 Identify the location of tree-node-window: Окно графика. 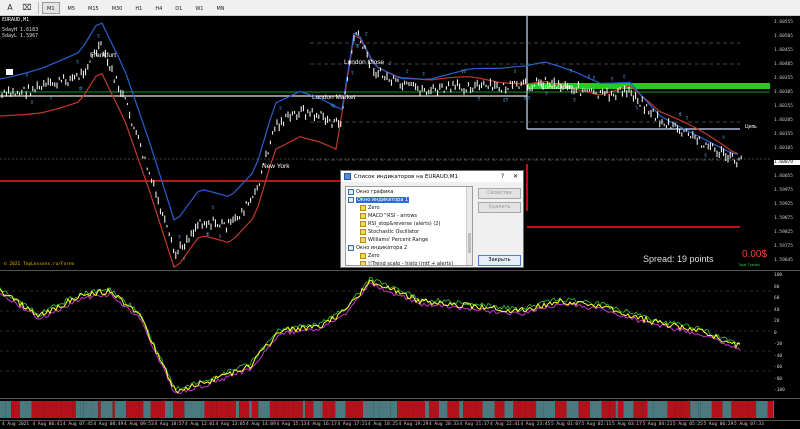
(370, 192).